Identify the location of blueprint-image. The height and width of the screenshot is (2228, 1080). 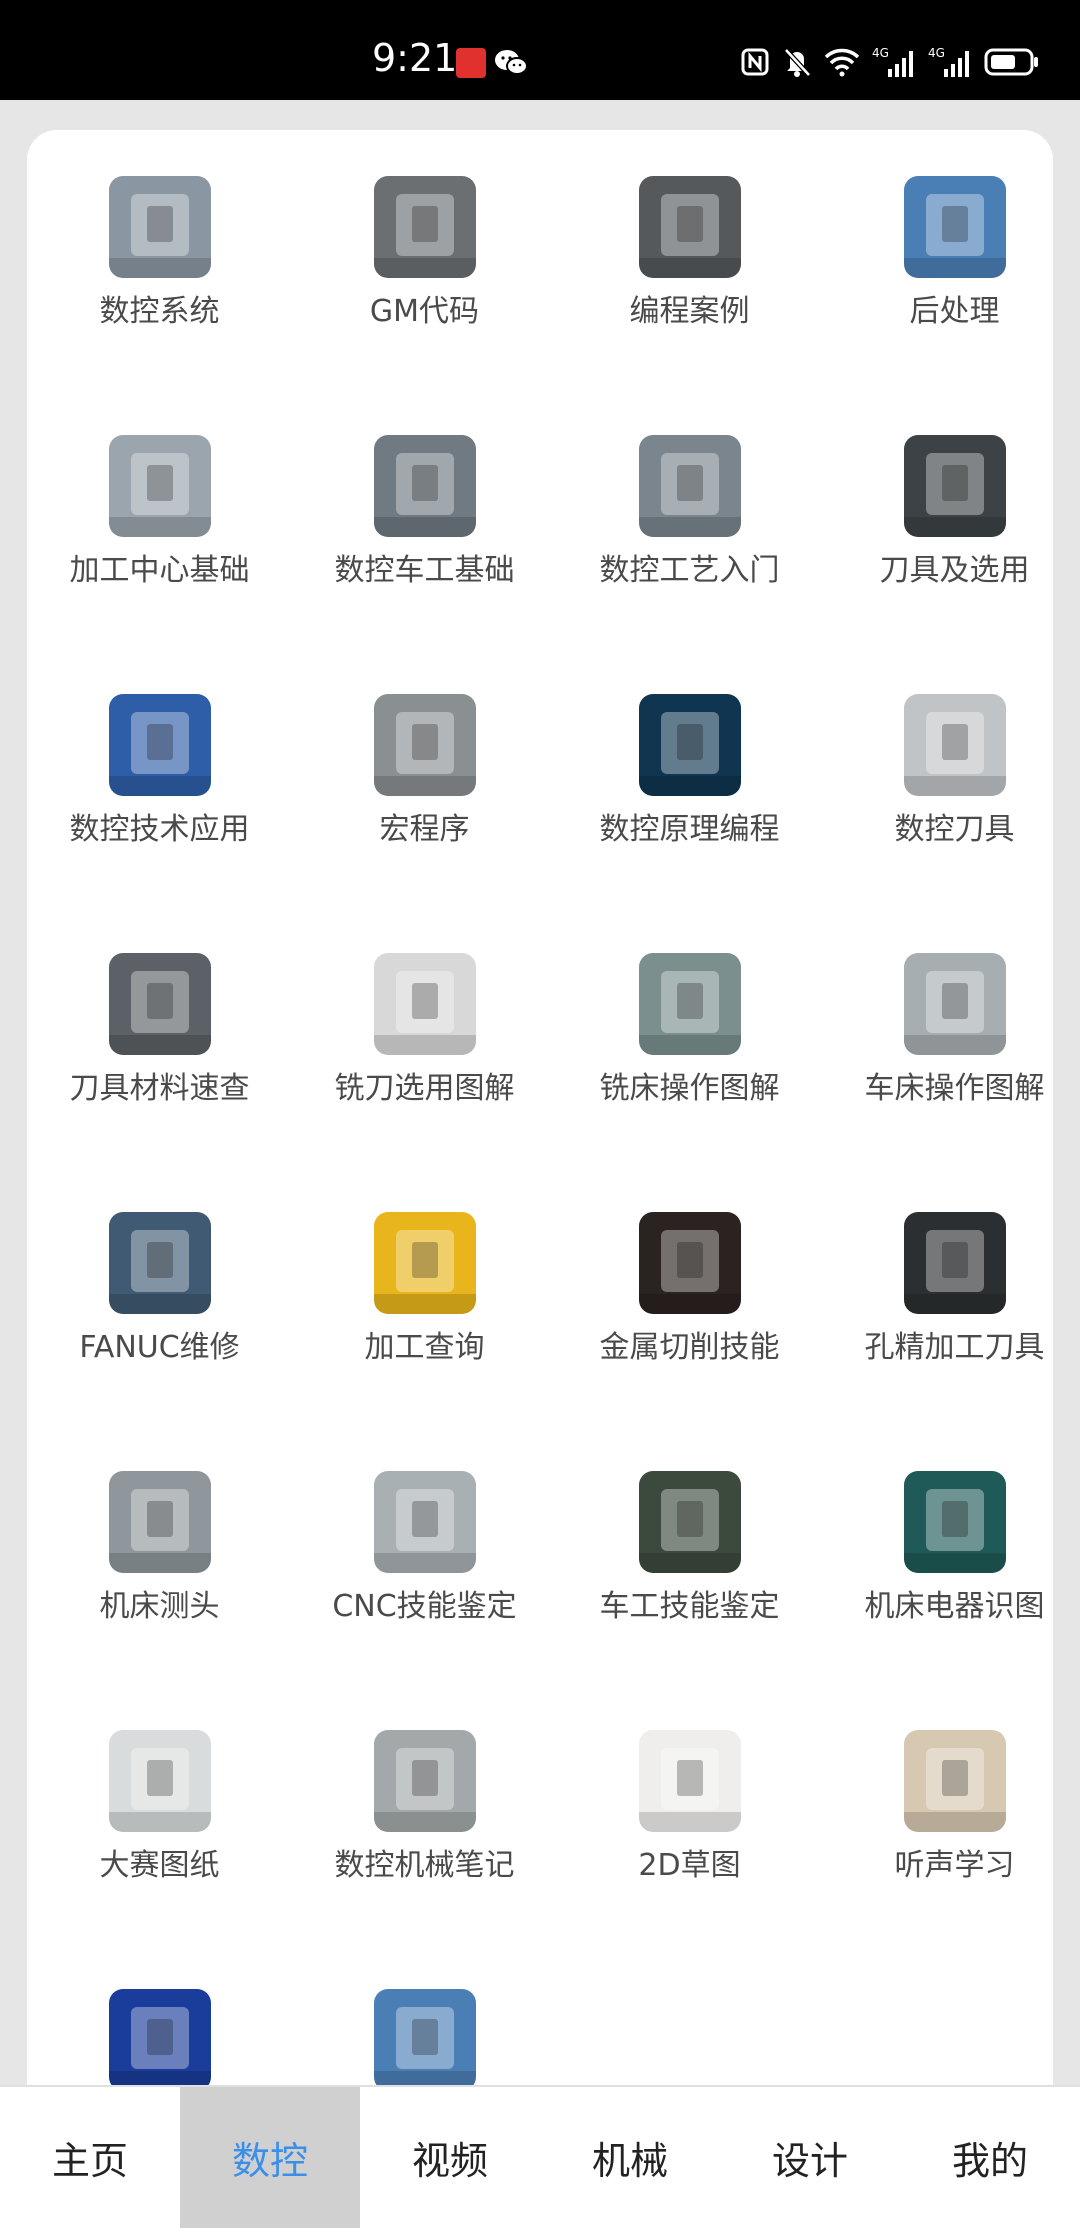
(689, 745).